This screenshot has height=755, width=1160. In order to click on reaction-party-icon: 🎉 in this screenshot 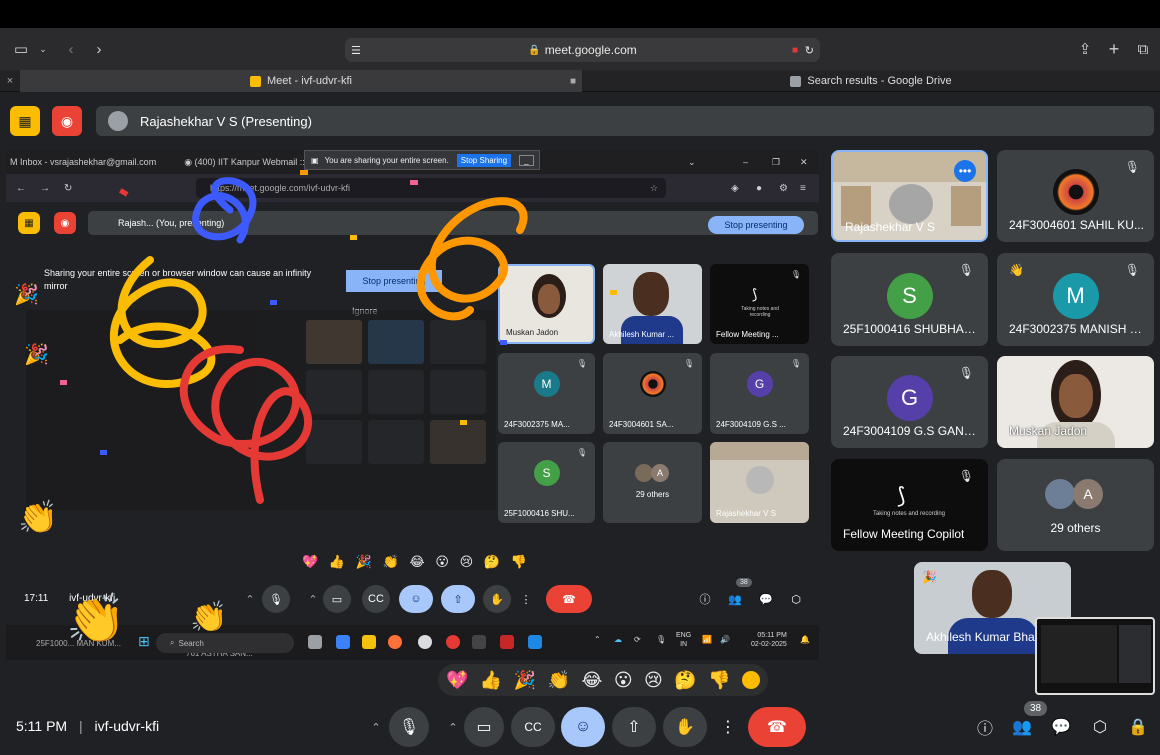, I will do `click(525, 680)`.